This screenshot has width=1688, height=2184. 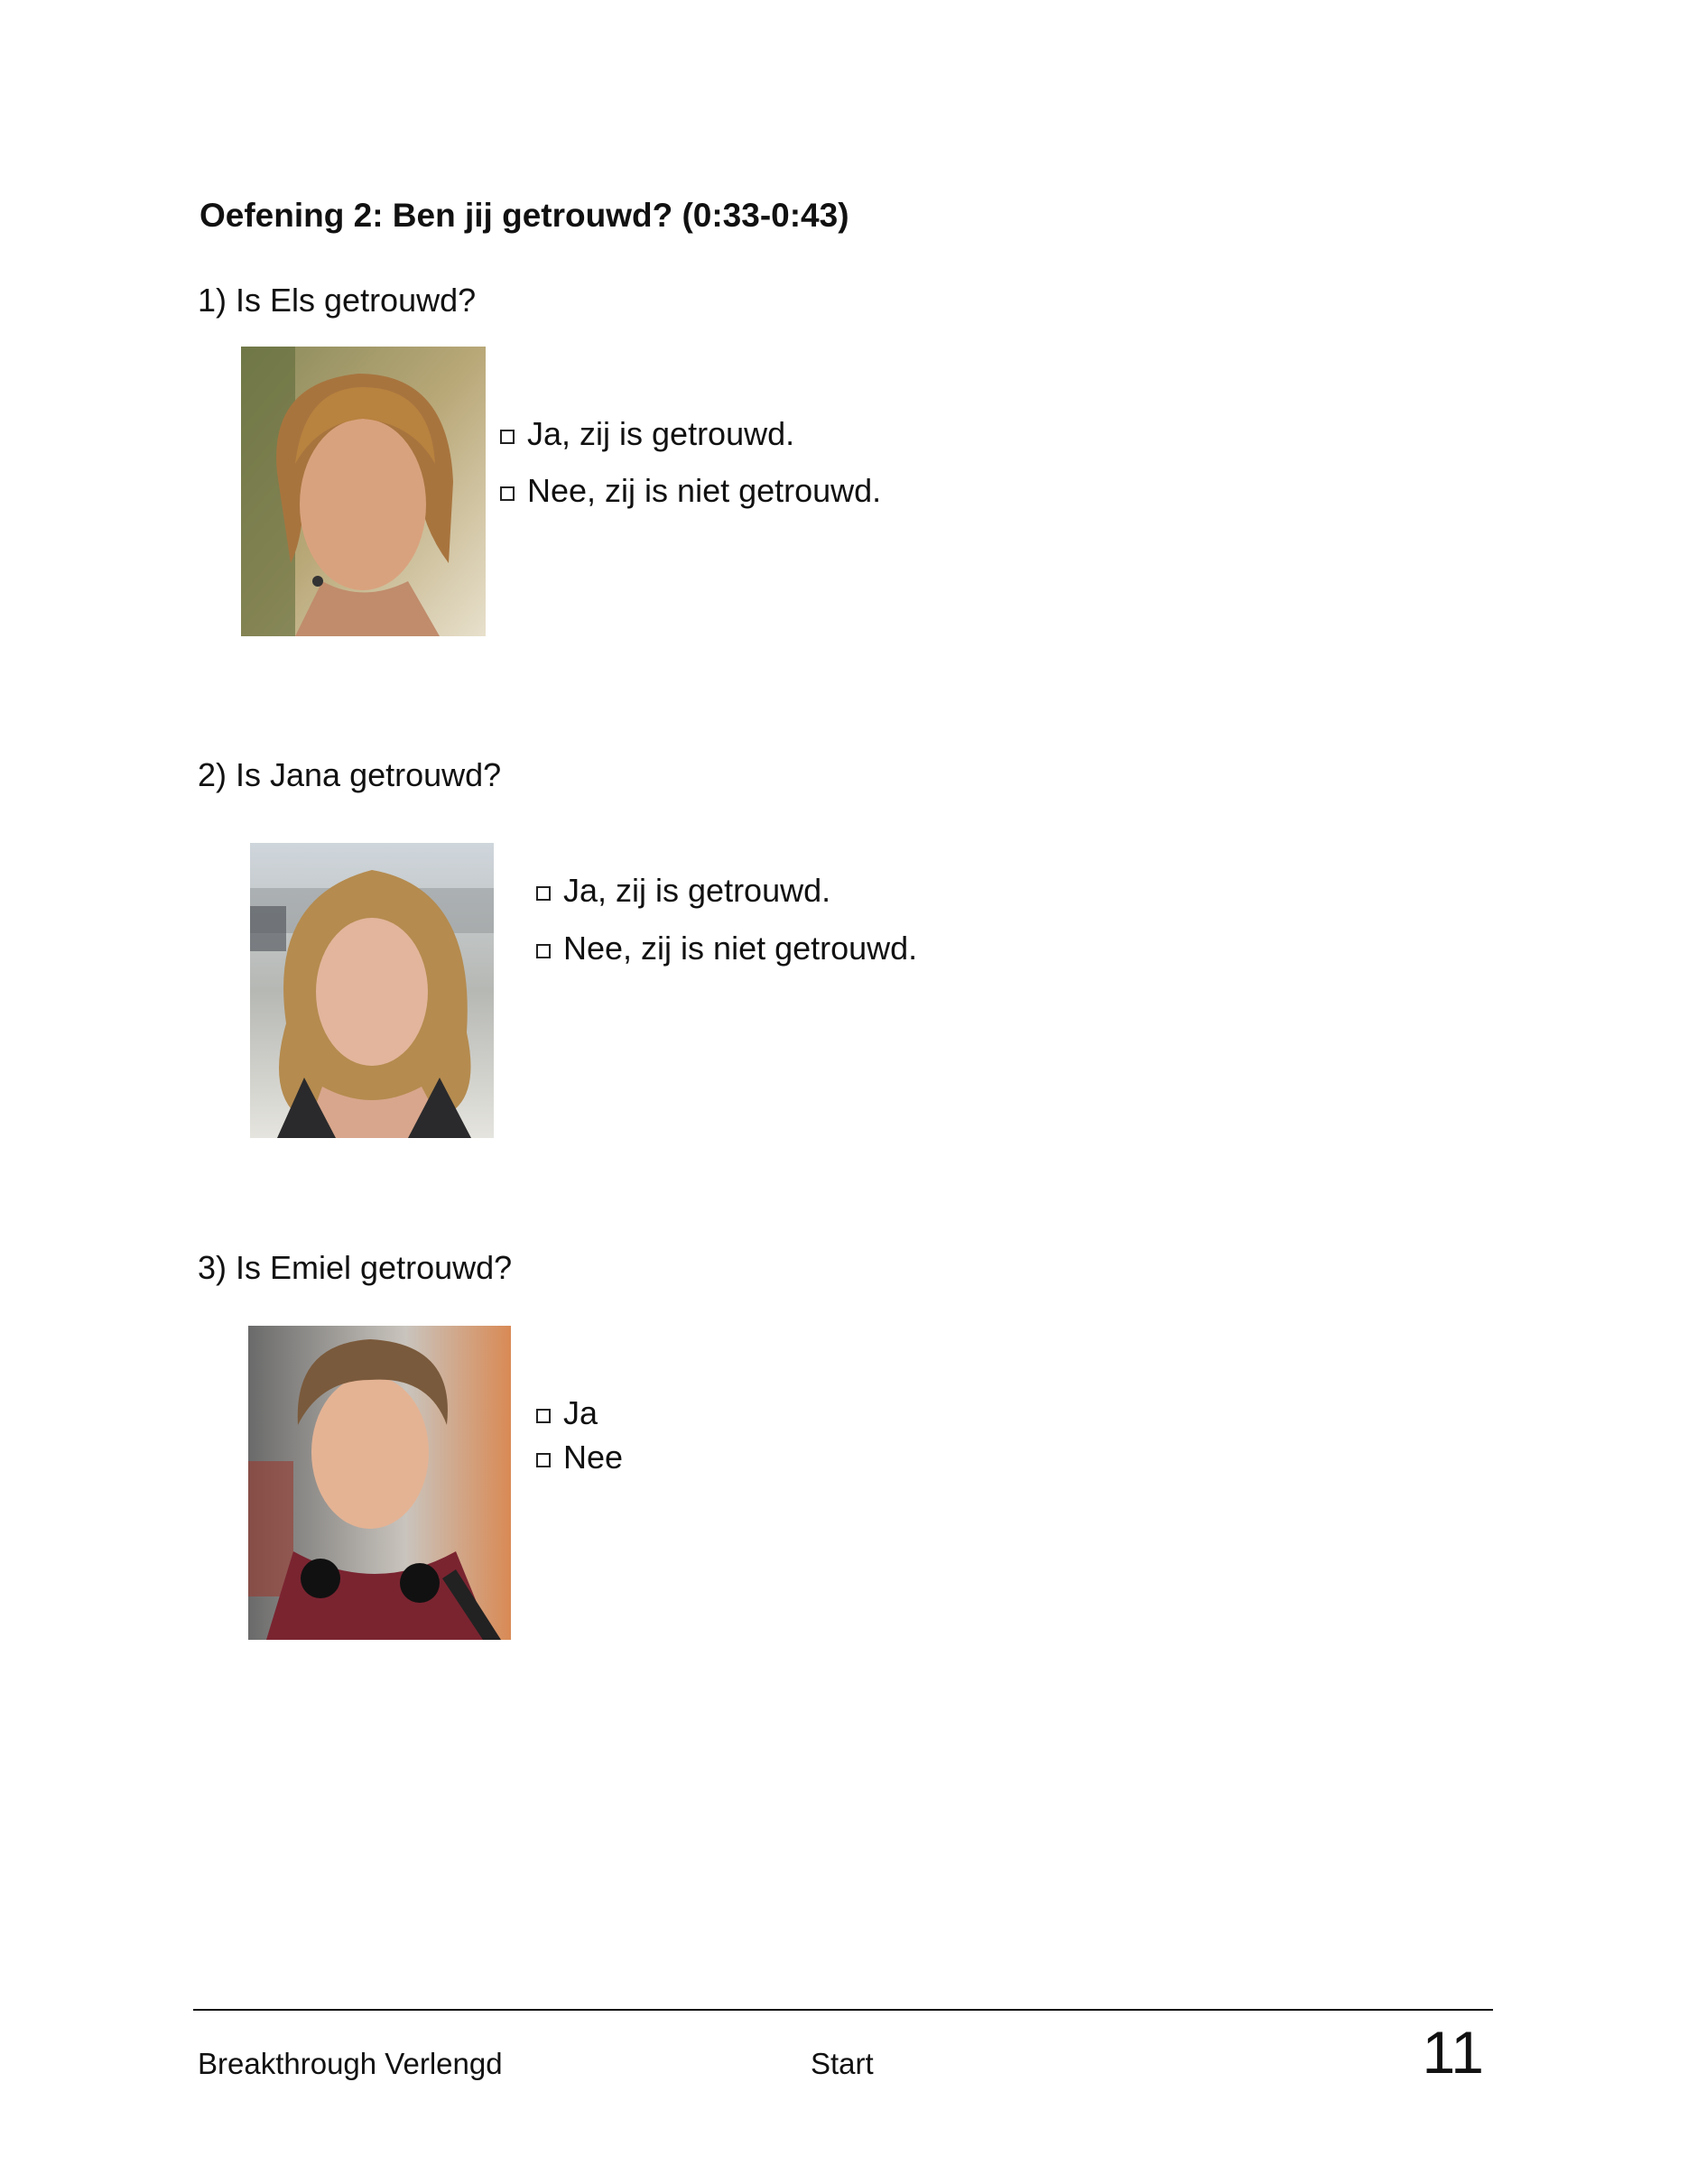 I want to click on option-label: Ja, so click(x=581, y=1412).